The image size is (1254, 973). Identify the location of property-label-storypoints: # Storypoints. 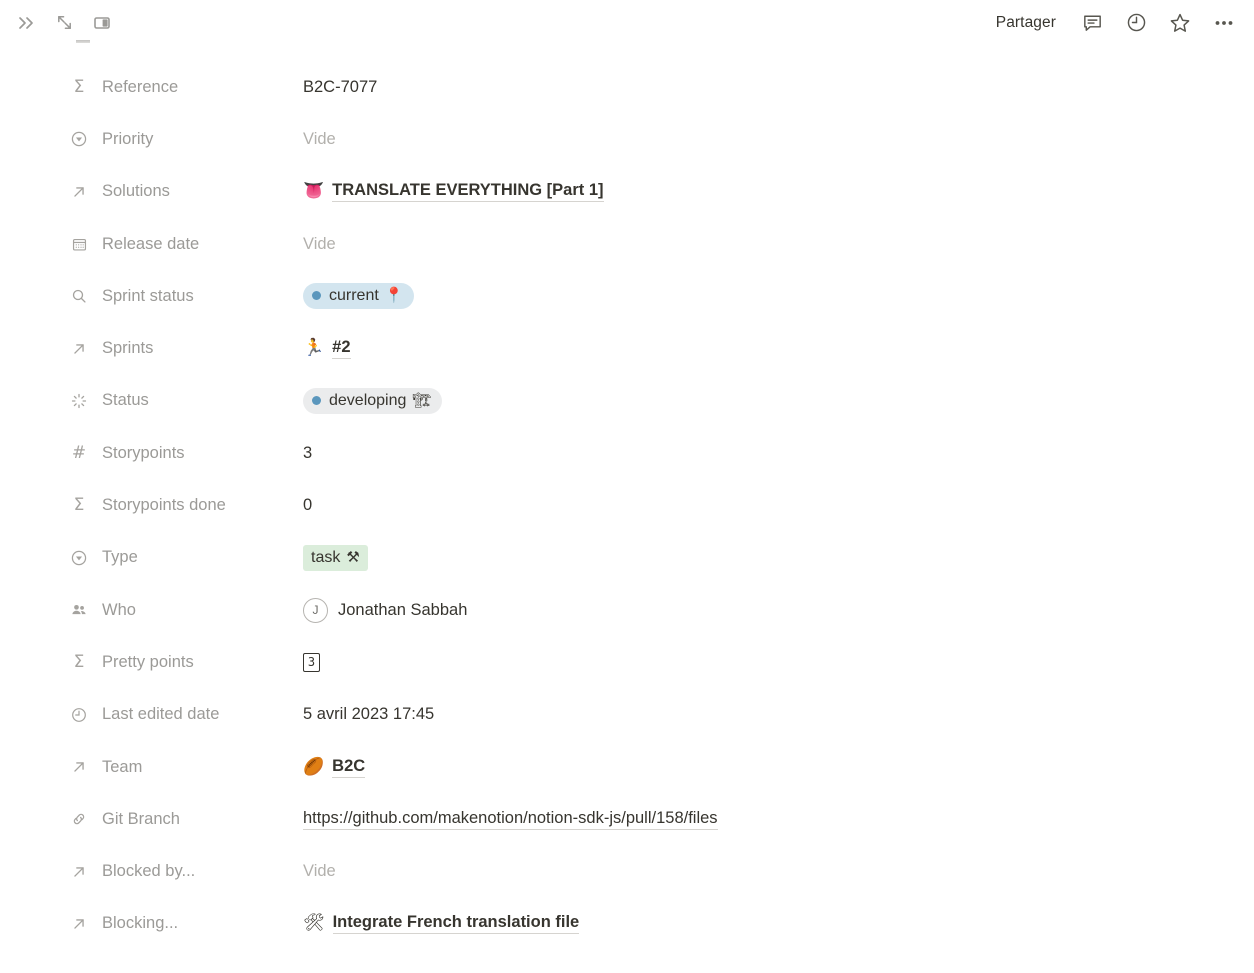
(185, 453).